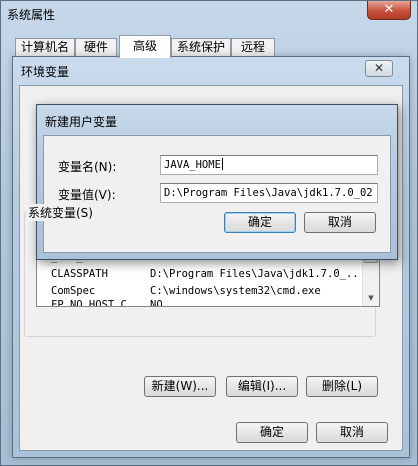 This screenshot has height=466, width=418. Describe the element at coordinates (342, 386) in the screenshot. I see `delete-system-variable-button: 删除(L)` at that location.